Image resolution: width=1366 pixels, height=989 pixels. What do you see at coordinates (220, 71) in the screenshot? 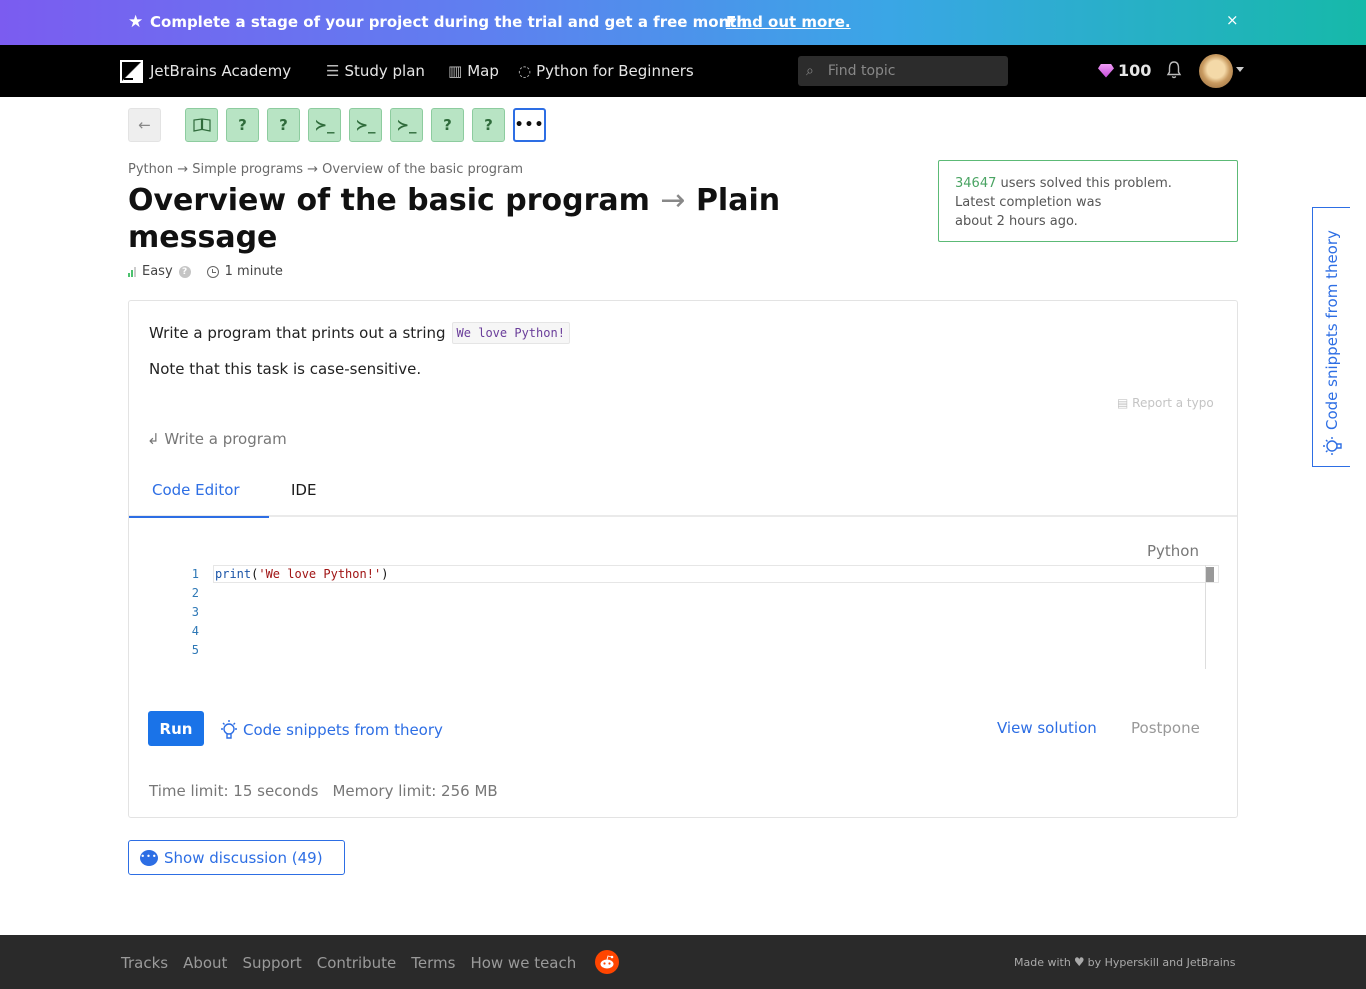
I see `brand-name: JetBrains Academy` at bounding box center [220, 71].